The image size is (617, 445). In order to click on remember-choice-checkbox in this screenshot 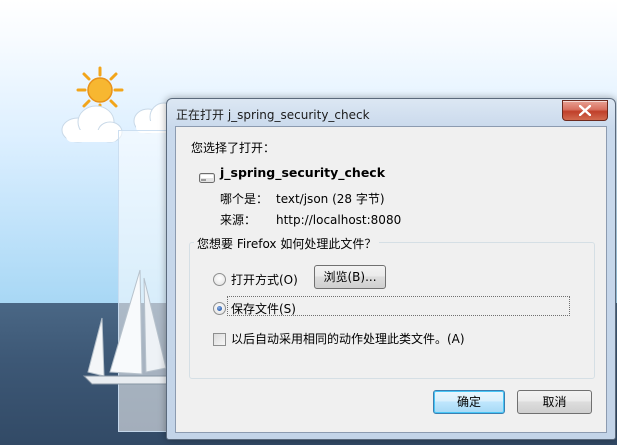, I will do `click(219, 339)`.